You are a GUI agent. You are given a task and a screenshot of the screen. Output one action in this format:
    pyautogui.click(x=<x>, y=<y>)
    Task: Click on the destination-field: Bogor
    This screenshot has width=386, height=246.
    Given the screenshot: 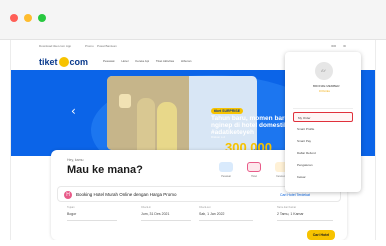 What is the action you would take?
    pyautogui.click(x=71, y=214)
    